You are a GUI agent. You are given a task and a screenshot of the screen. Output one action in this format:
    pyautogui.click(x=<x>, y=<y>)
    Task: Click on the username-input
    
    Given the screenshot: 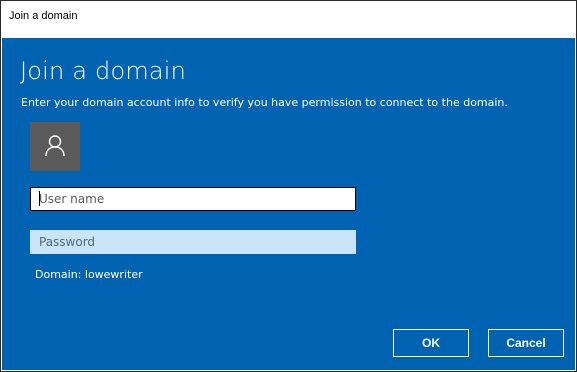 What is the action you would take?
    pyautogui.click(x=193, y=199)
    